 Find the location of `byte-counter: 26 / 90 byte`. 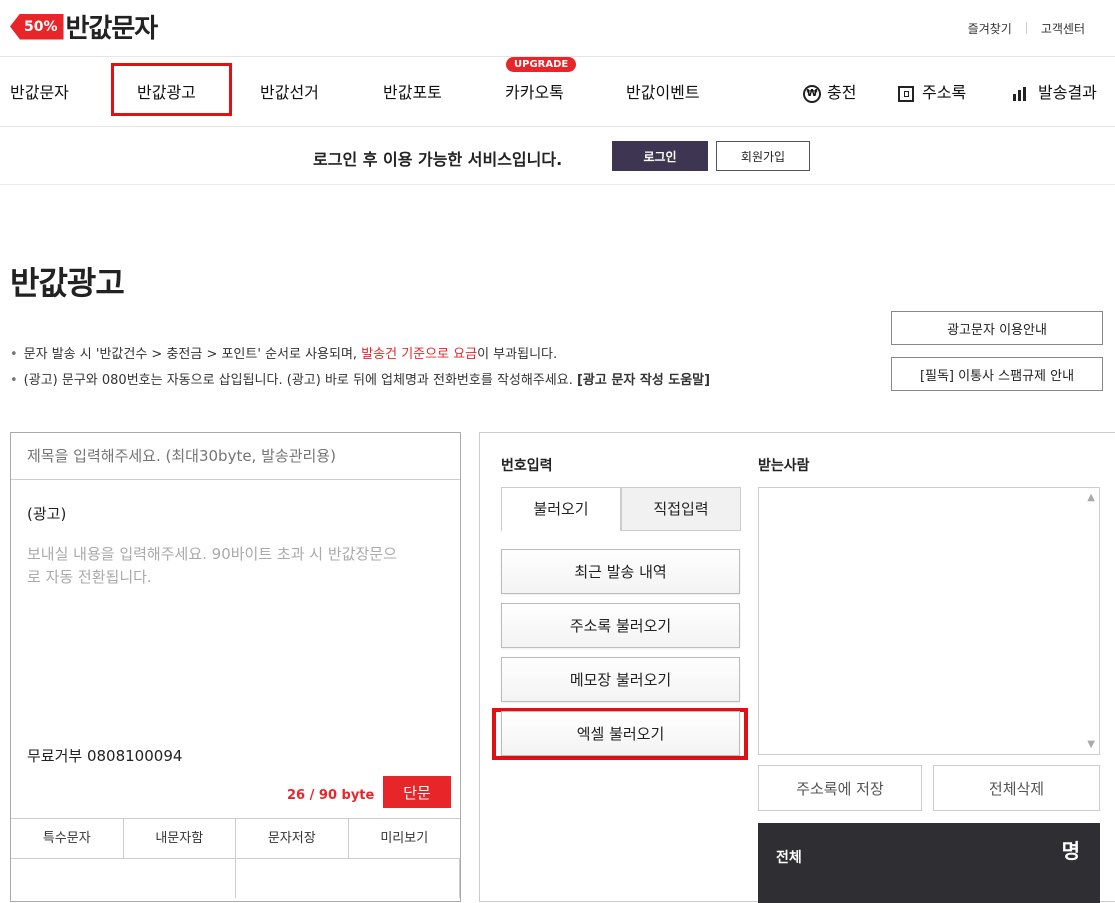

byte-counter: 26 / 90 byte is located at coordinates (330, 795).